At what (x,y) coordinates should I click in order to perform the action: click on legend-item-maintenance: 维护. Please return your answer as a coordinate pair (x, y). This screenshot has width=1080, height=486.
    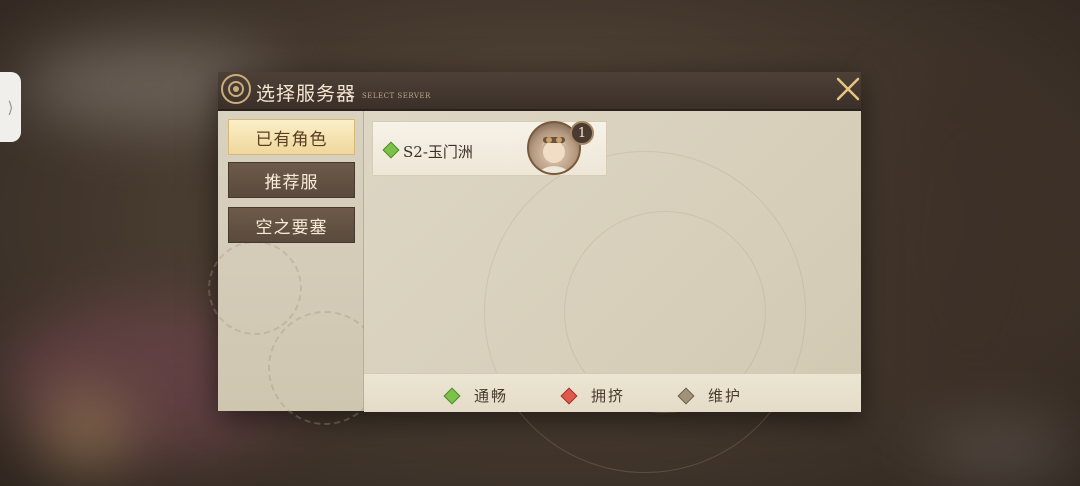
    Looking at the image, I should click on (709, 395).